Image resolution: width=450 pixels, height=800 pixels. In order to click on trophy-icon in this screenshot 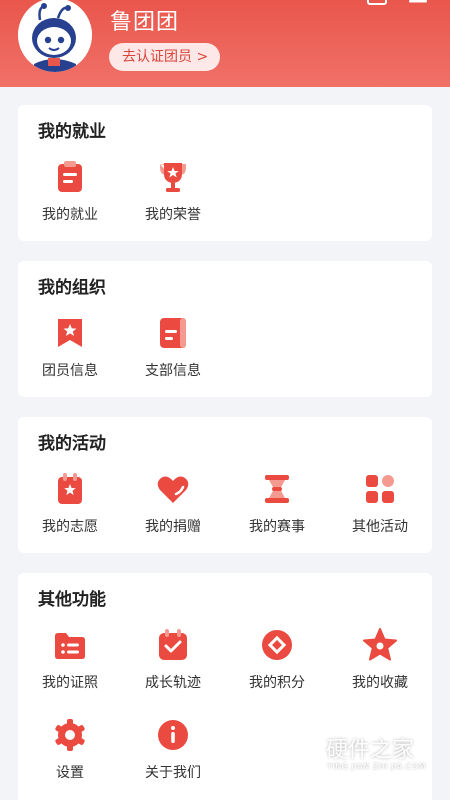, I will do `click(173, 177)`.